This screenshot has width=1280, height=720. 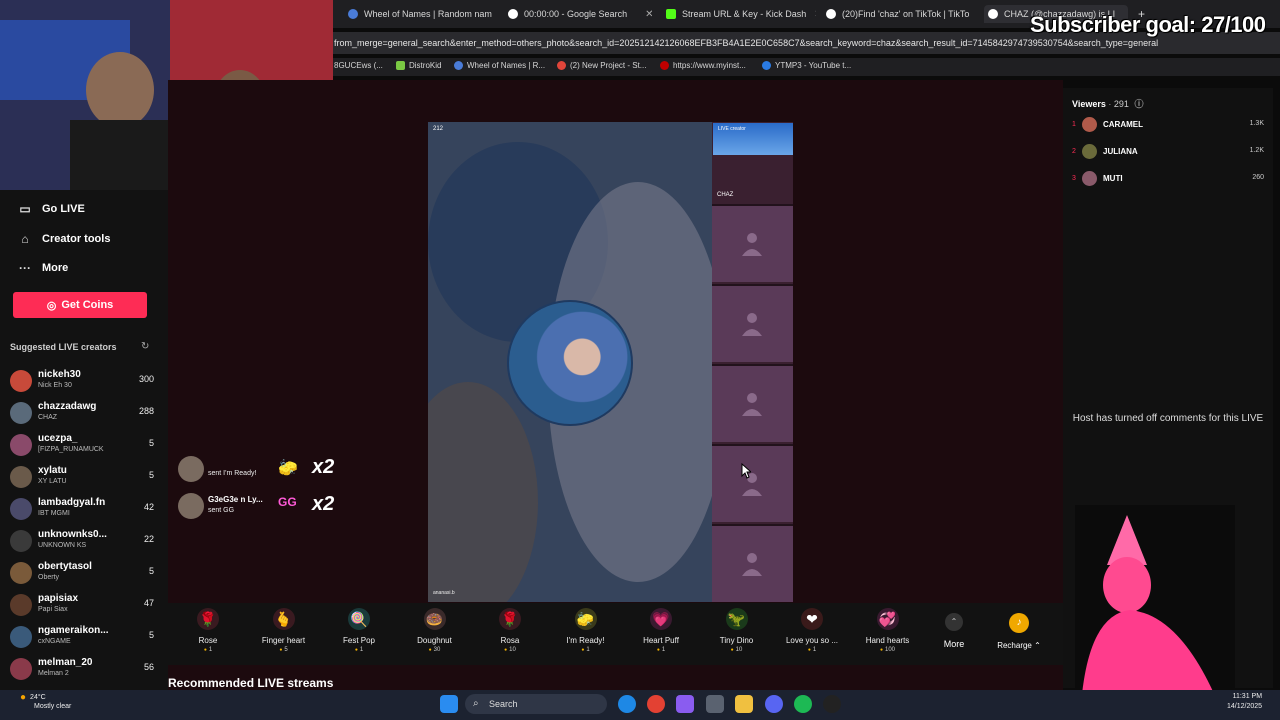 What do you see at coordinates (803, 704) in the screenshot?
I see `spotify-icon` at bounding box center [803, 704].